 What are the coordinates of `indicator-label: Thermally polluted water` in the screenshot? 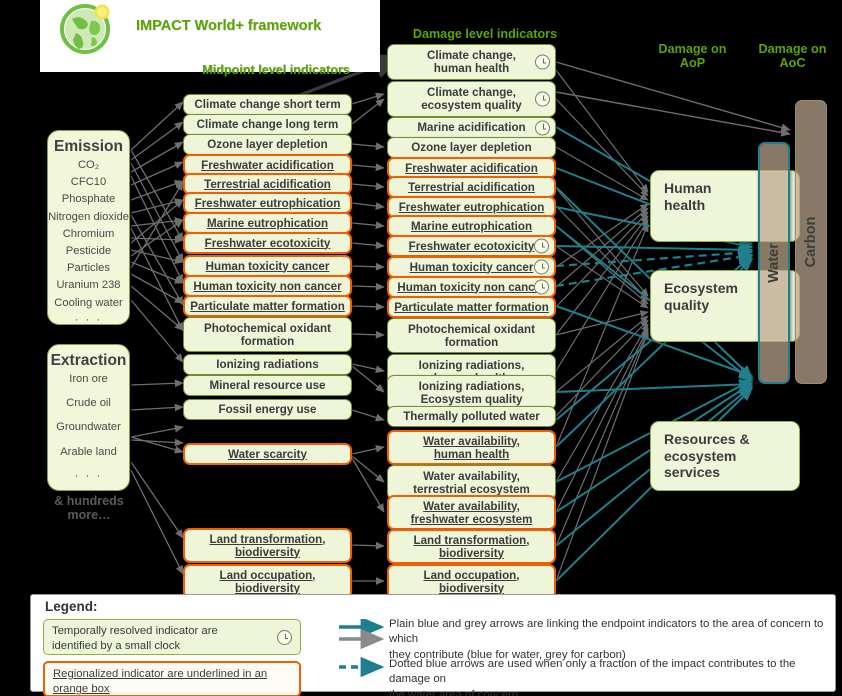 It's located at (471, 416).